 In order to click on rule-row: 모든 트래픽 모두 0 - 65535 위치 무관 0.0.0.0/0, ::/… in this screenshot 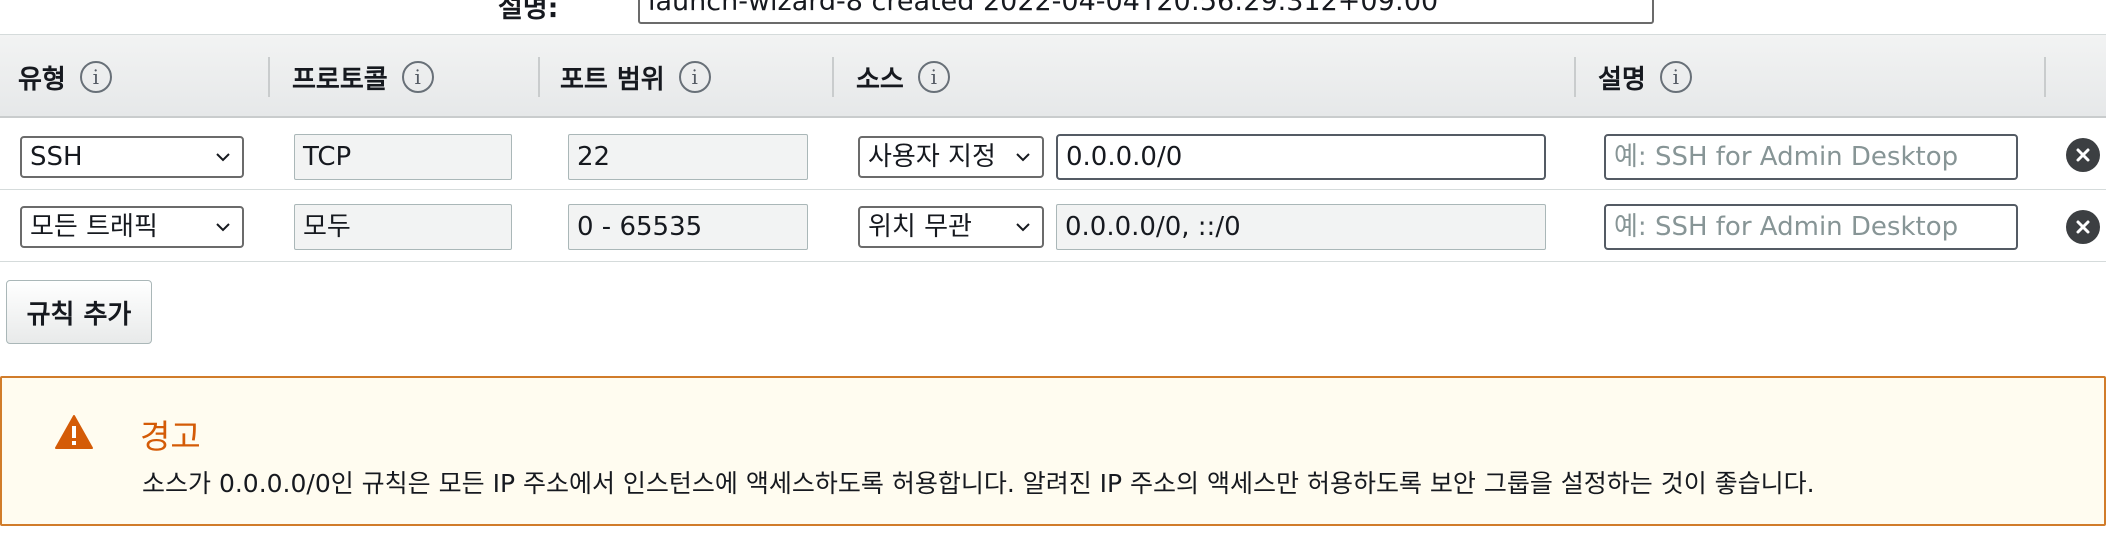, I will do `click(1053, 226)`.